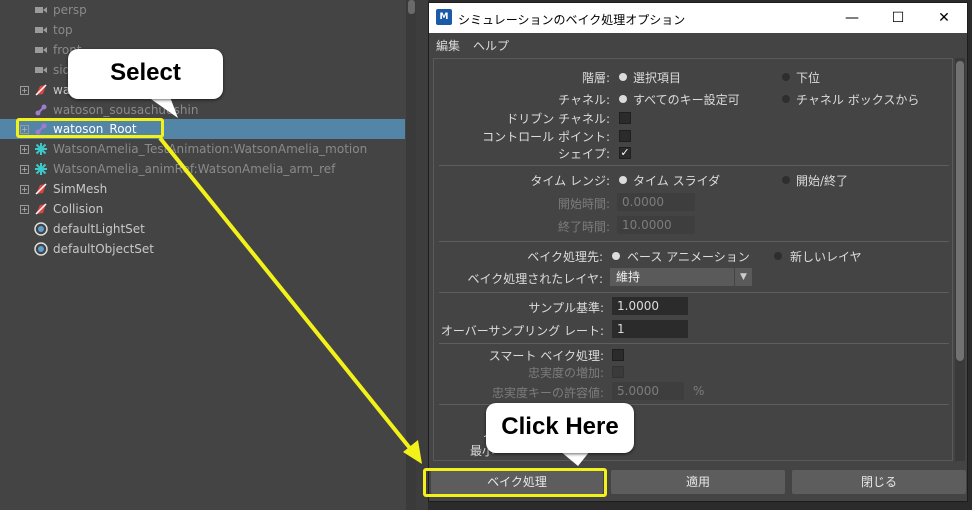 This screenshot has height=510, width=972. What do you see at coordinates (625, 136) in the screenshot?
I see `control-points-checkbox` at bounding box center [625, 136].